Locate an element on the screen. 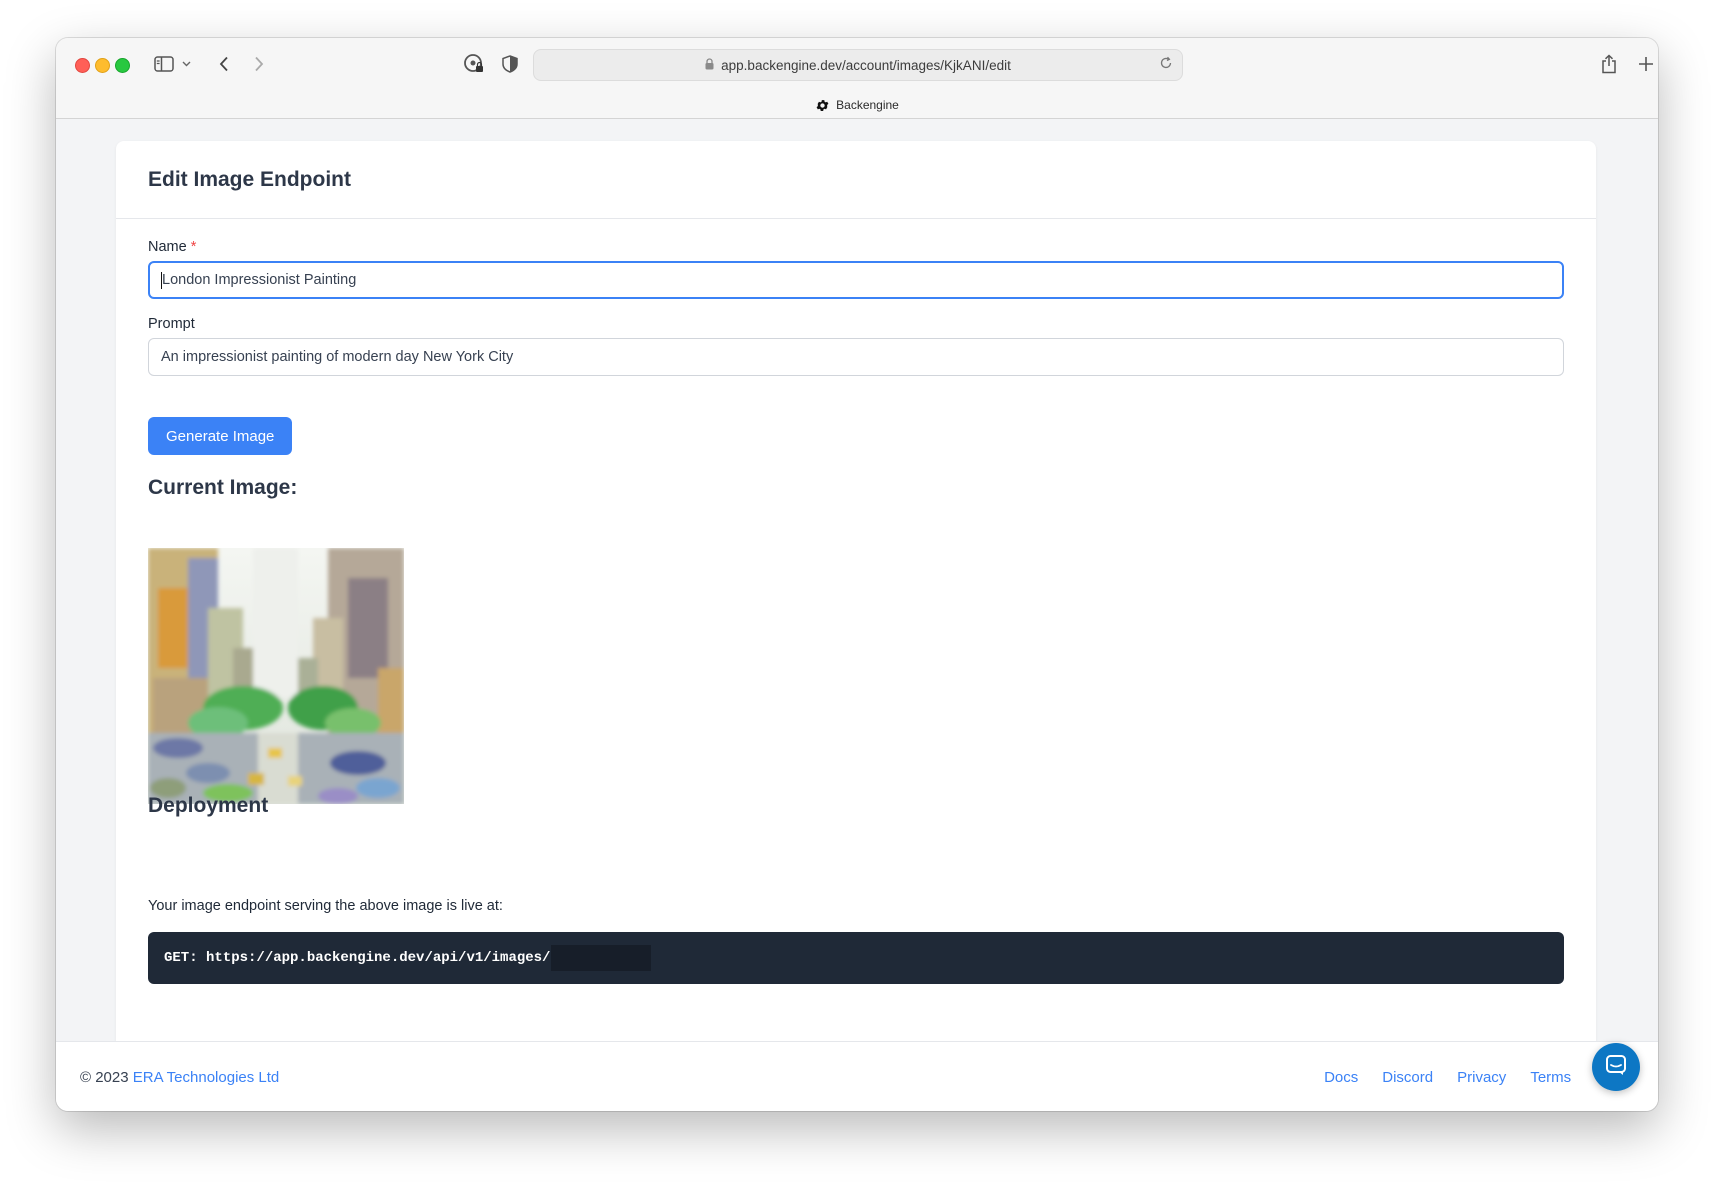 The width and height of the screenshot is (1714, 1185). copyright-prefix: © 2023 is located at coordinates (104, 1077).